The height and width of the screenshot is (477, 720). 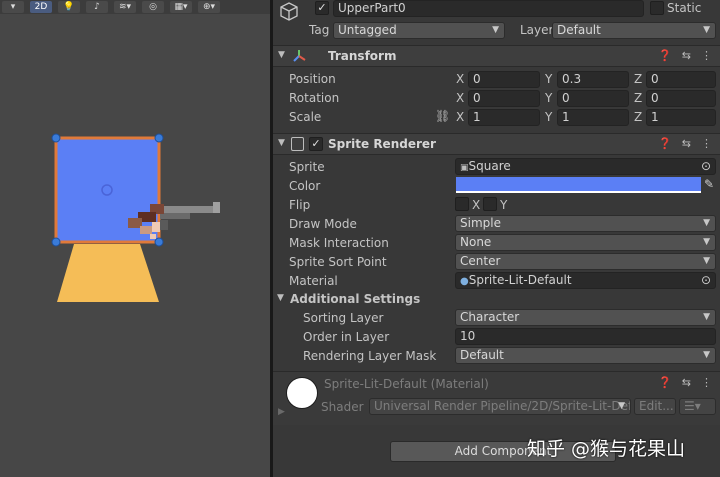 I want to click on foldout-arrow-icon: ▶, so click(x=281, y=412).